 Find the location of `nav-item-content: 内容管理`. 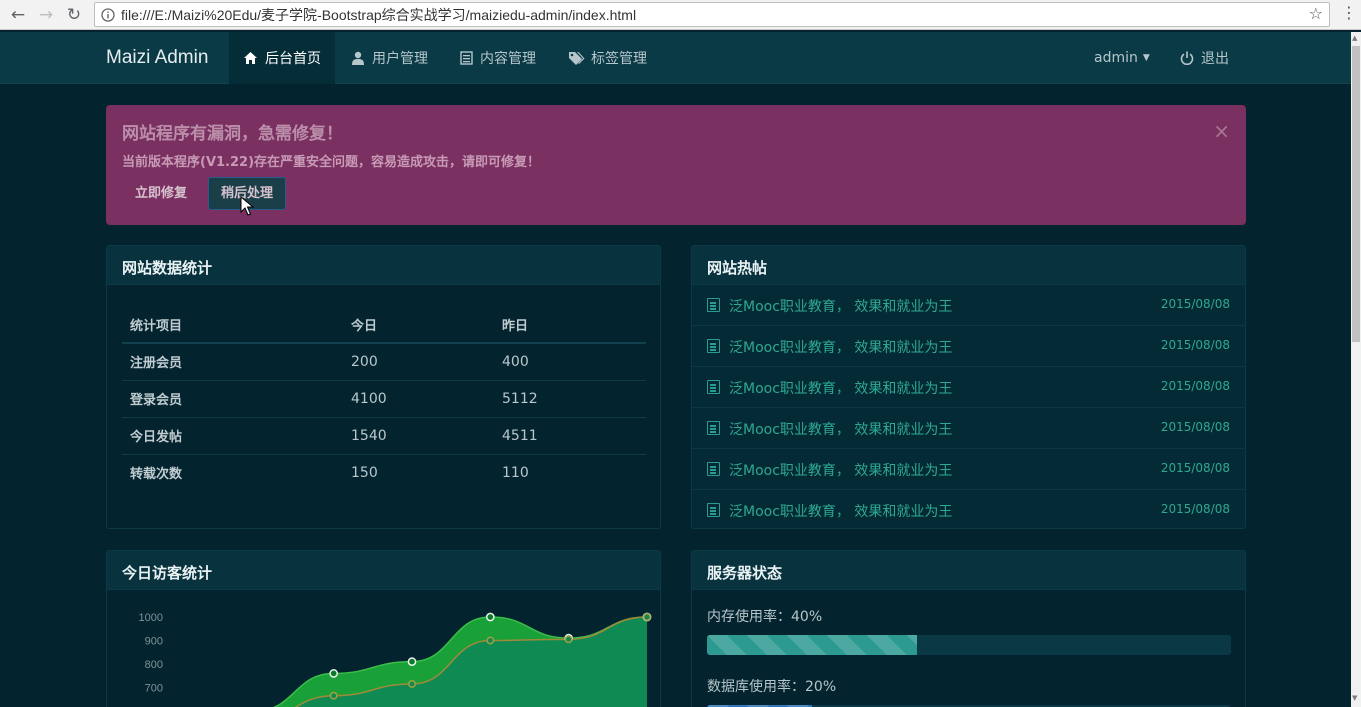

nav-item-content: 内容管理 is located at coordinates (498, 58).